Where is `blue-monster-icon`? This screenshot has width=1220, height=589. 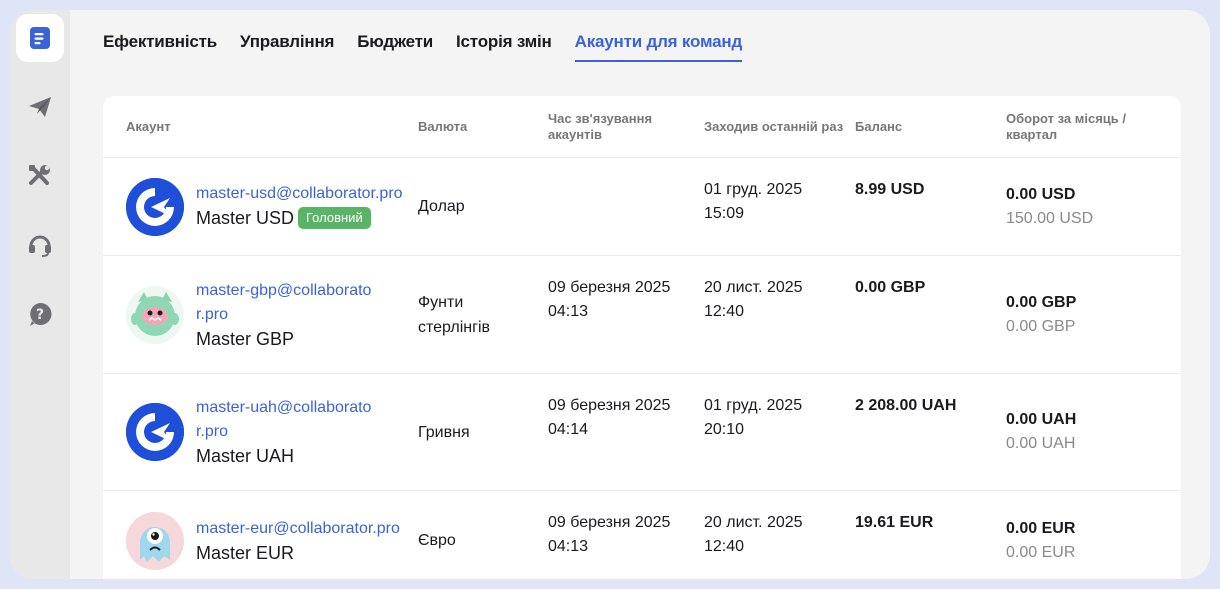 blue-monster-icon is located at coordinates (155, 540).